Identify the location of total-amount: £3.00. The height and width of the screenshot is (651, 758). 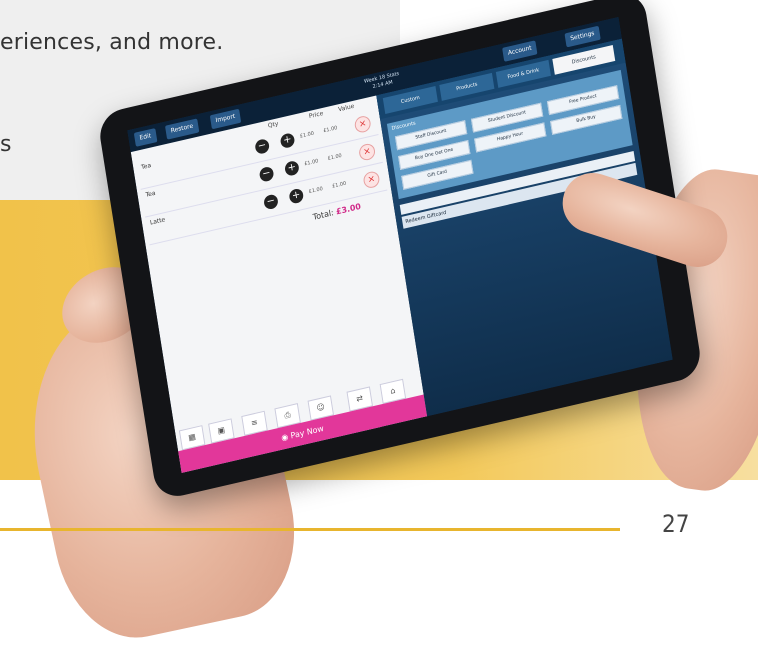
(348, 209).